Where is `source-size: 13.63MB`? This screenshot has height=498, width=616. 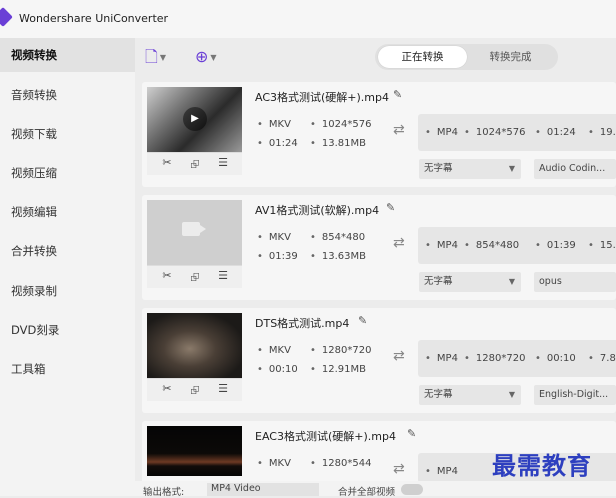
source-size: 13.63MB is located at coordinates (338, 256).